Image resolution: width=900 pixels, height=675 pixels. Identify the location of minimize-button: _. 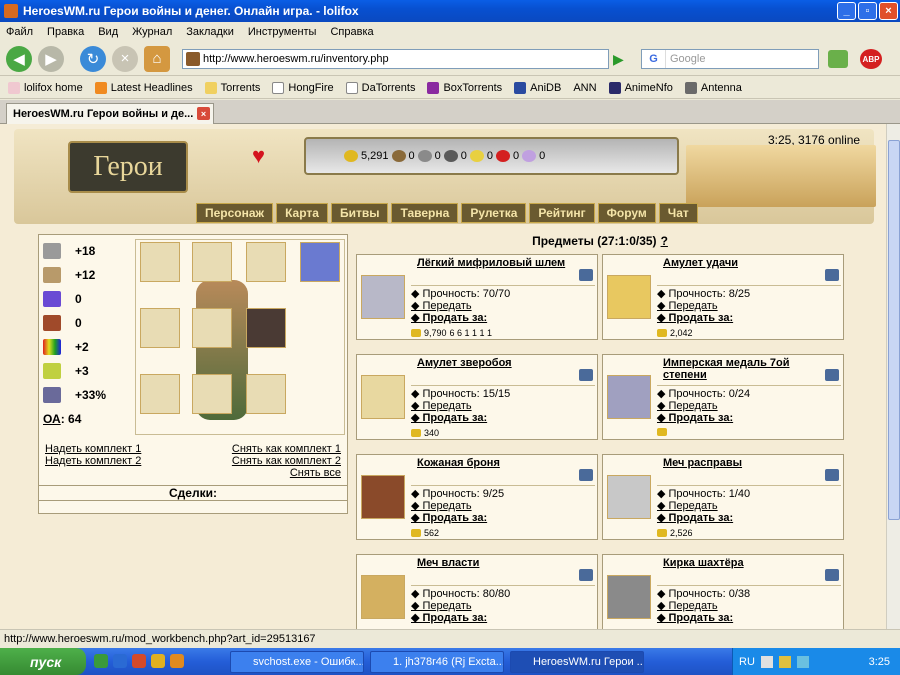
(846, 11).